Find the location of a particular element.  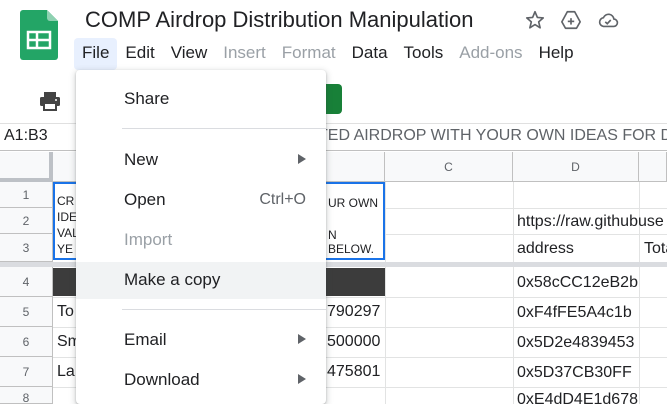

cell-d7: 0x5D37CB30FF is located at coordinates (578, 373).